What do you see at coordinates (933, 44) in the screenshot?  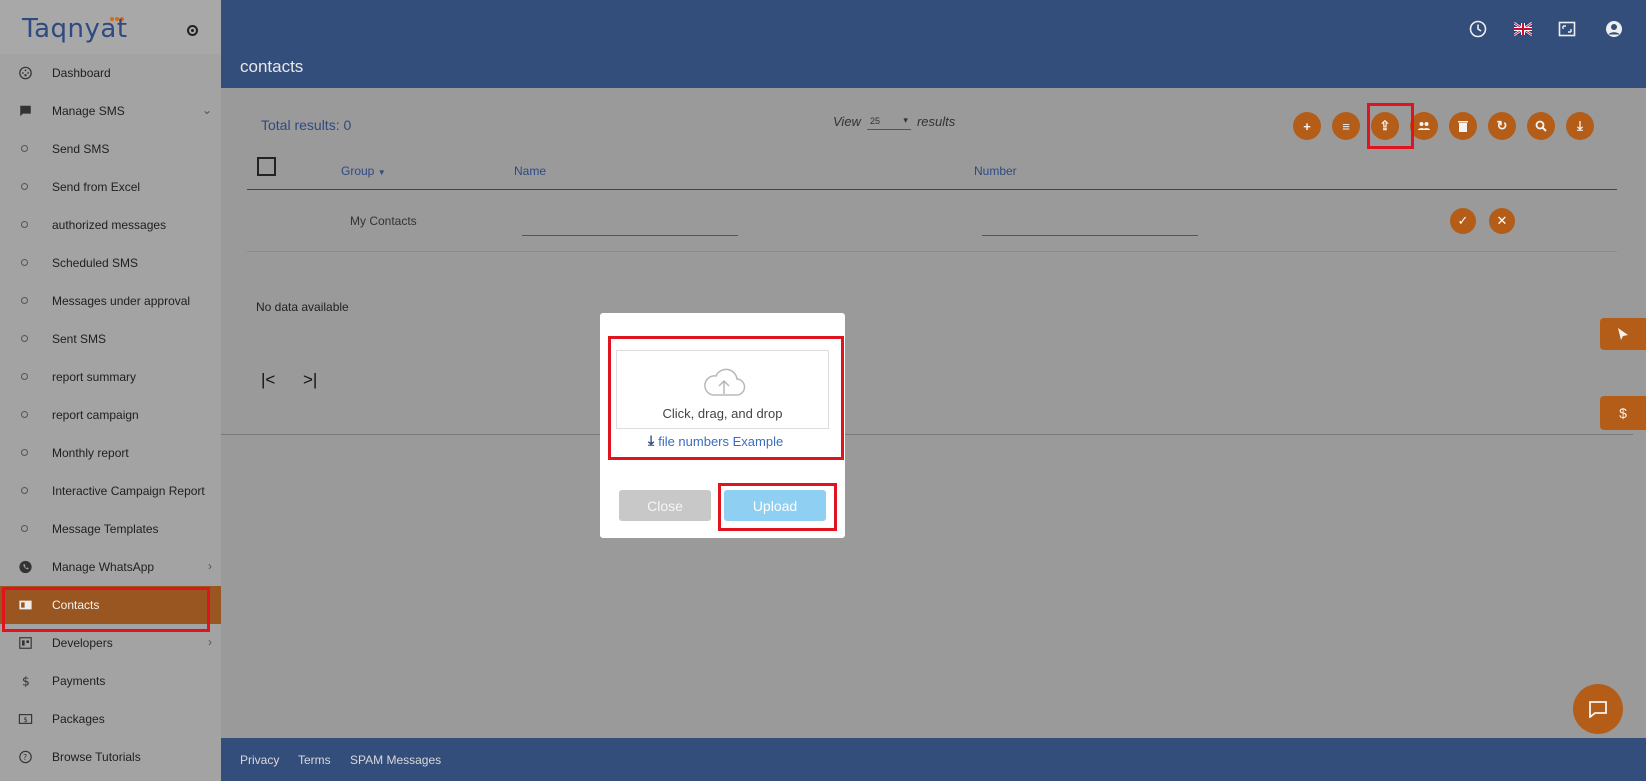 I see `topbar: contacts` at bounding box center [933, 44].